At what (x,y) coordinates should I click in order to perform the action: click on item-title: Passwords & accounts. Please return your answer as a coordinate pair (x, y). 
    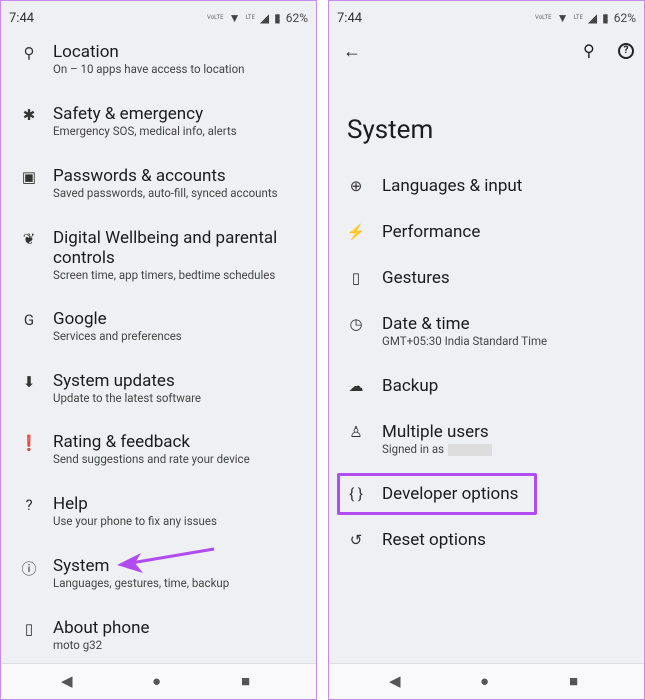
    Looking at the image, I should click on (139, 176).